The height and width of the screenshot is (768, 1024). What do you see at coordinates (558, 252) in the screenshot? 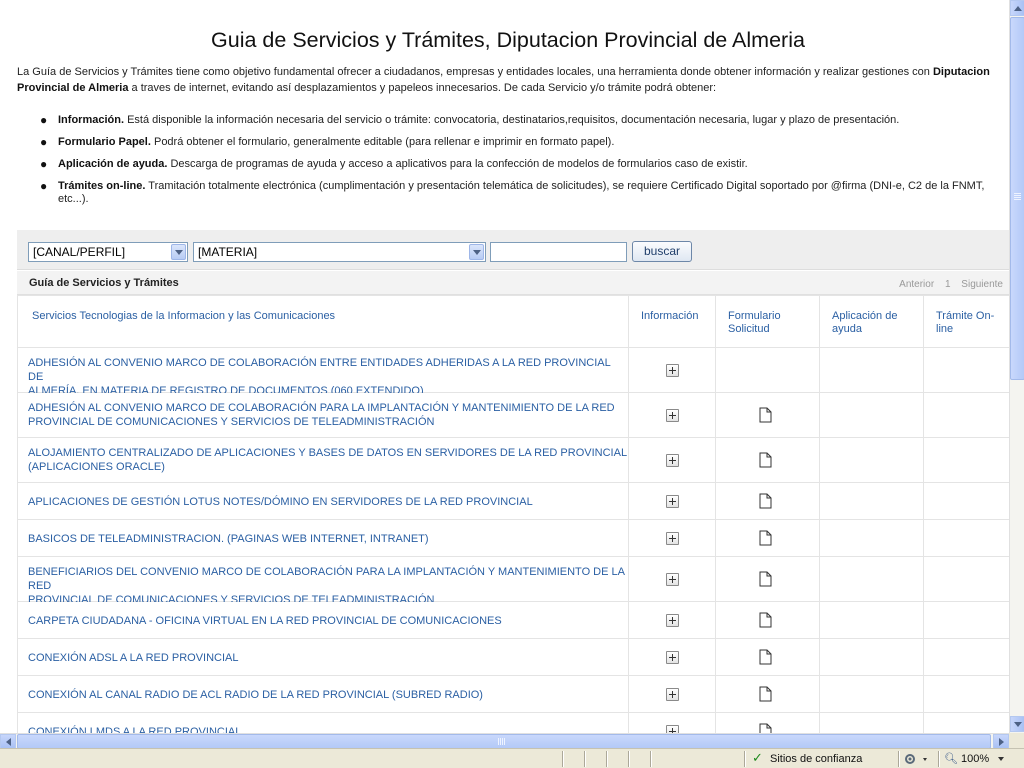
I see `search-input` at bounding box center [558, 252].